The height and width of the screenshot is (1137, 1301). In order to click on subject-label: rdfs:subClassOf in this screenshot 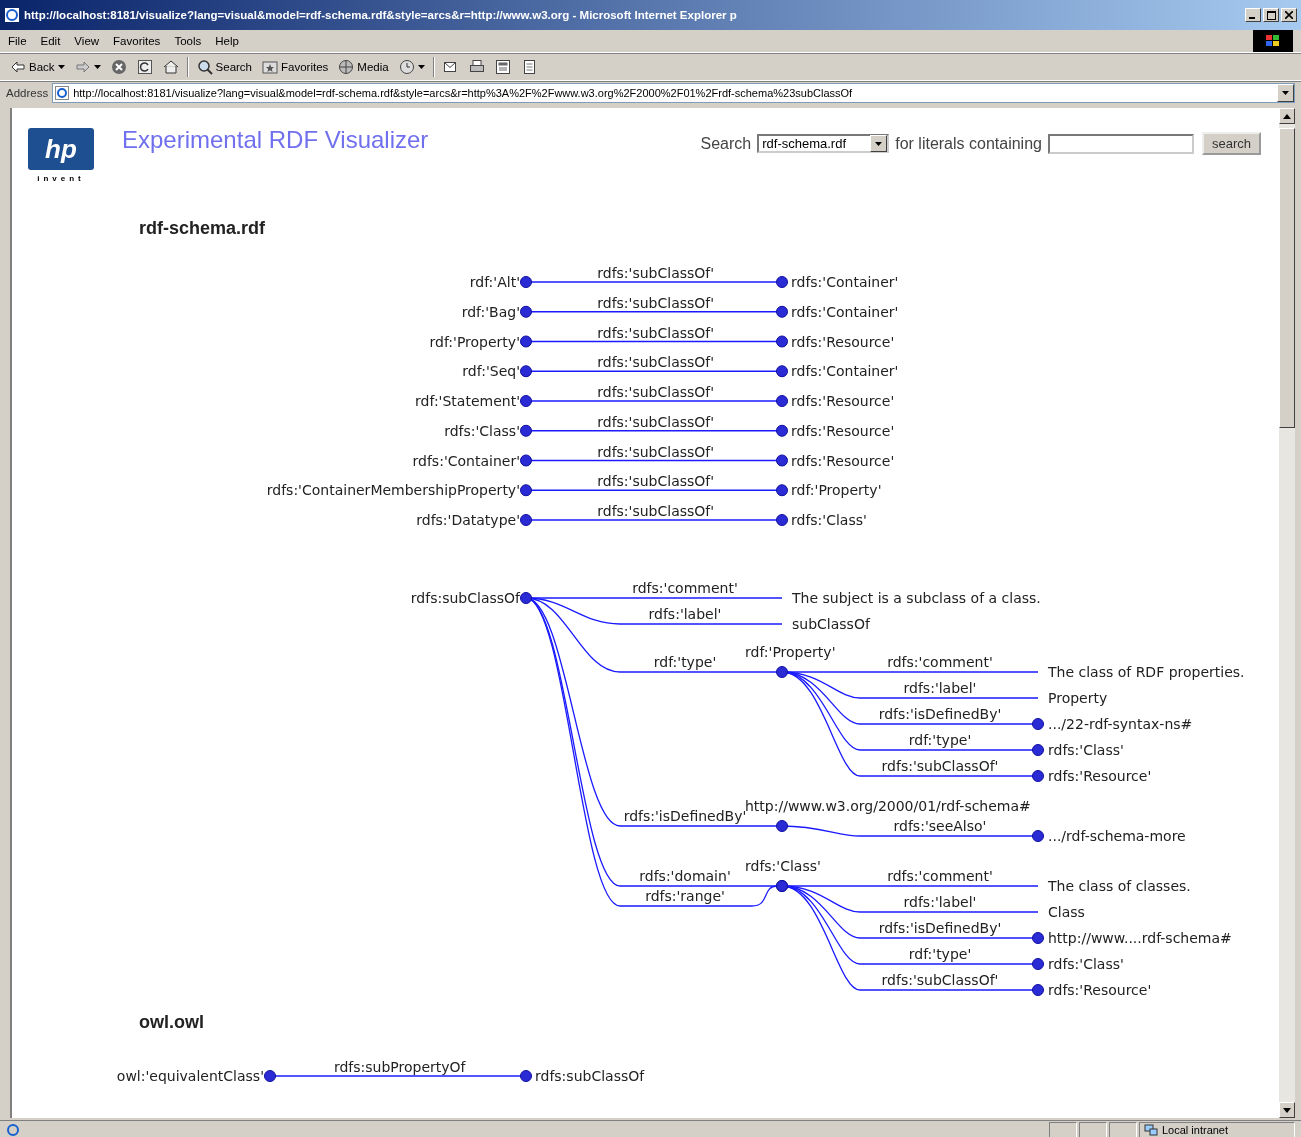, I will do `click(465, 598)`.